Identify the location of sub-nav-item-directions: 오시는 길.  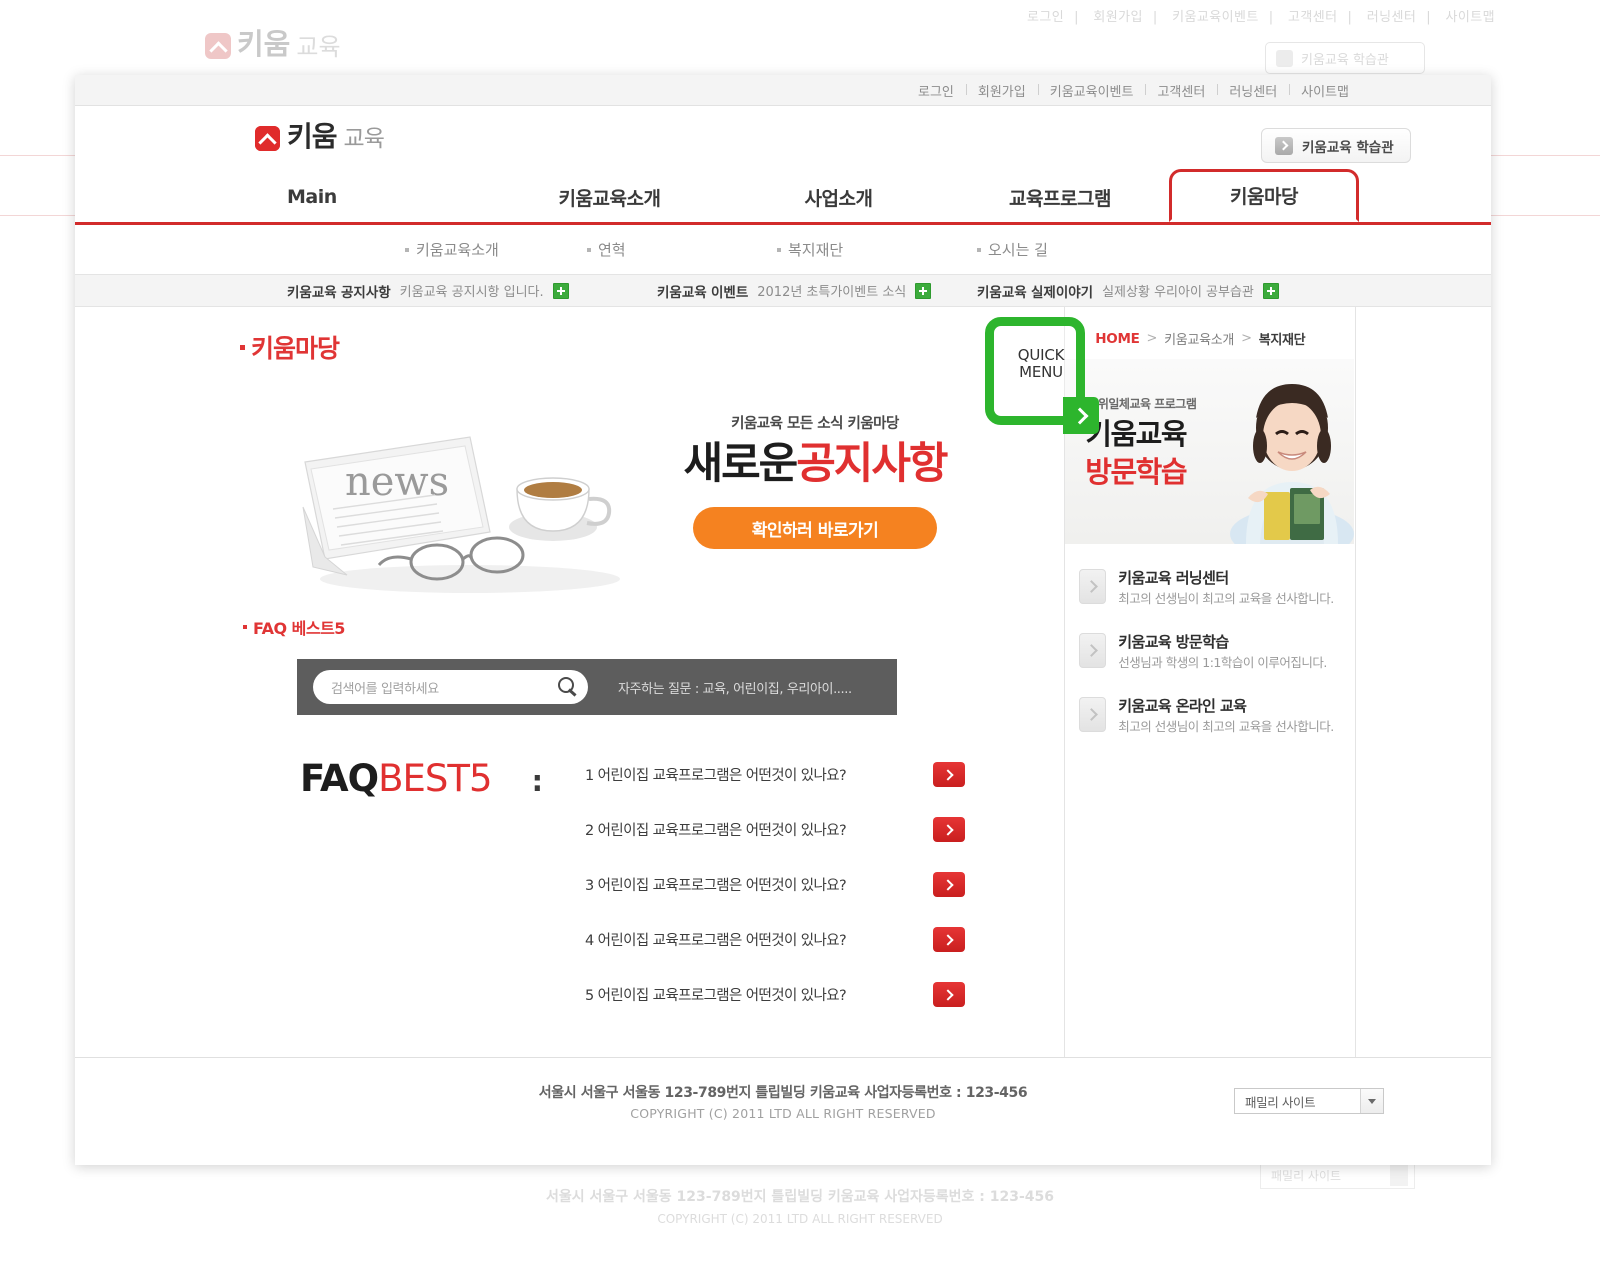
(1012, 249).